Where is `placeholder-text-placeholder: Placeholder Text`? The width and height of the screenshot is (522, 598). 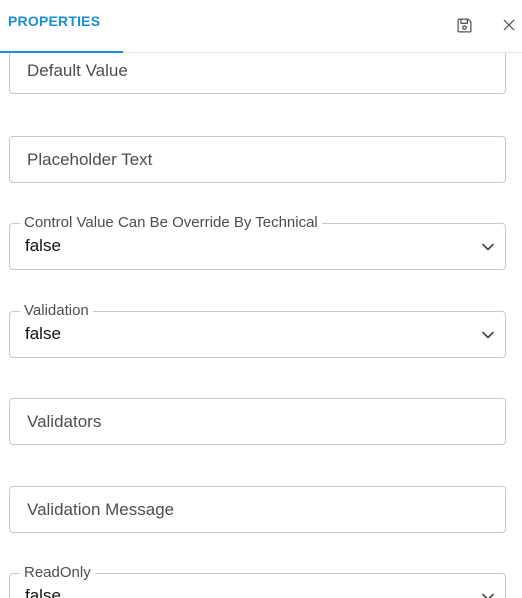 placeholder-text-placeholder: Placeholder Text is located at coordinates (90, 159).